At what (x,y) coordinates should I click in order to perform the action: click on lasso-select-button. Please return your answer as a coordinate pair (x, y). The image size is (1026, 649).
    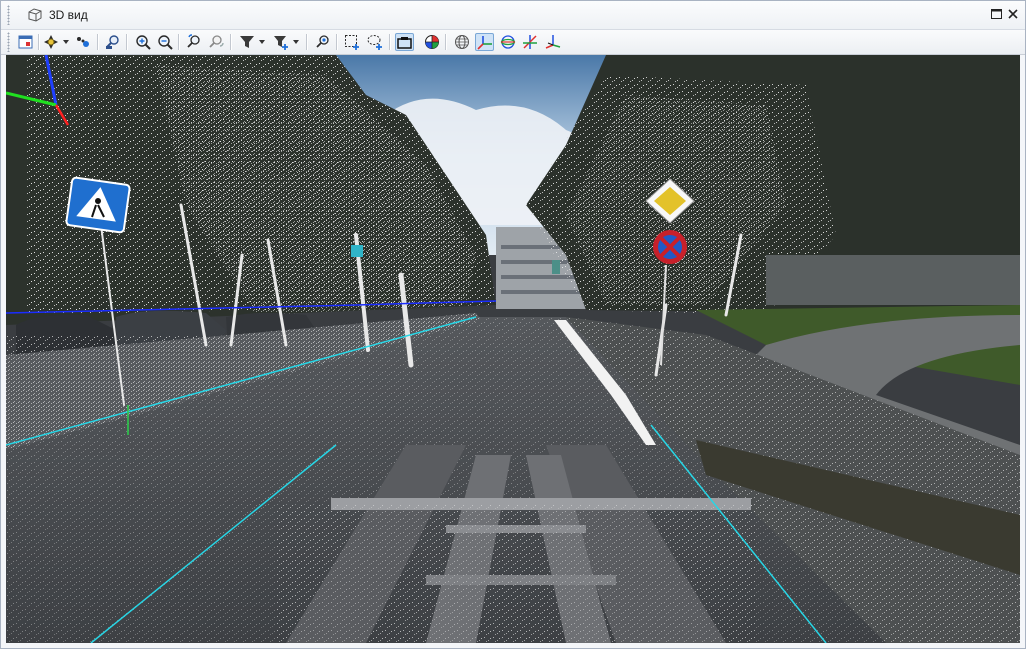
    Looking at the image, I should click on (374, 42).